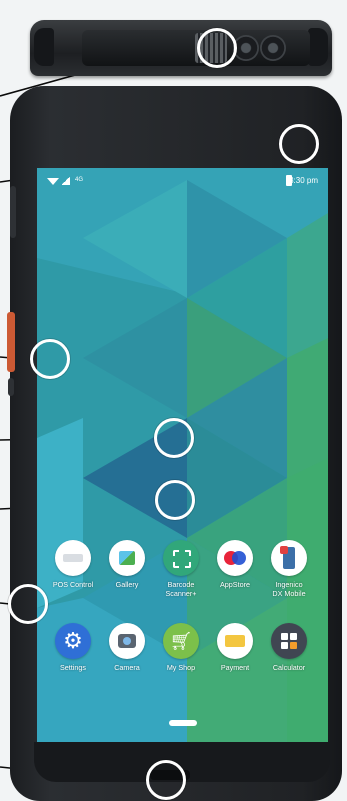  I want to click on app-label: Gallery, so click(127, 584).